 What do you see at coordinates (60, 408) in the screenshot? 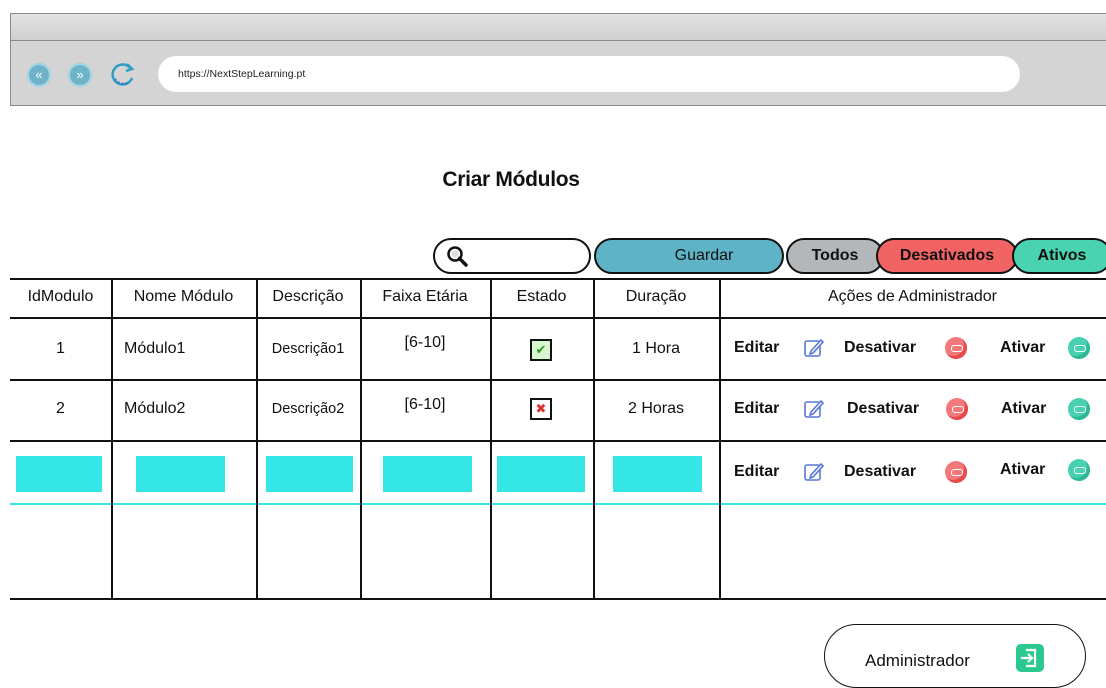
I see `row-id: 2` at bounding box center [60, 408].